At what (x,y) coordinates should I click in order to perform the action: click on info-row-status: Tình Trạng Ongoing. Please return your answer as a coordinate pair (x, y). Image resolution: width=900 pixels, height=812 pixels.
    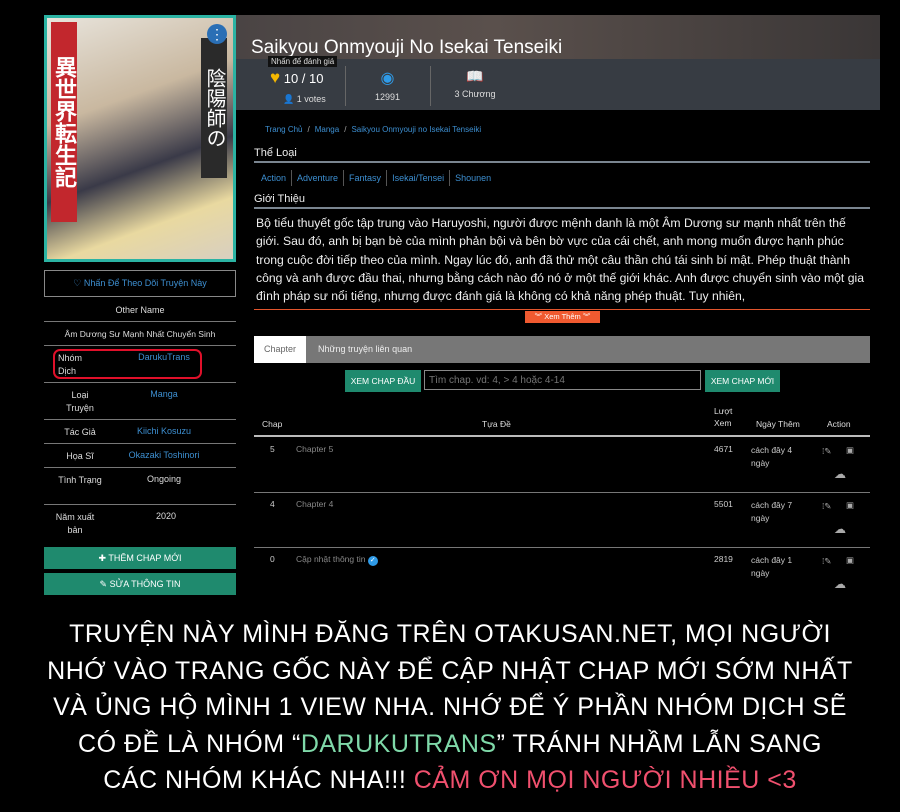
    Looking at the image, I should click on (140, 486).